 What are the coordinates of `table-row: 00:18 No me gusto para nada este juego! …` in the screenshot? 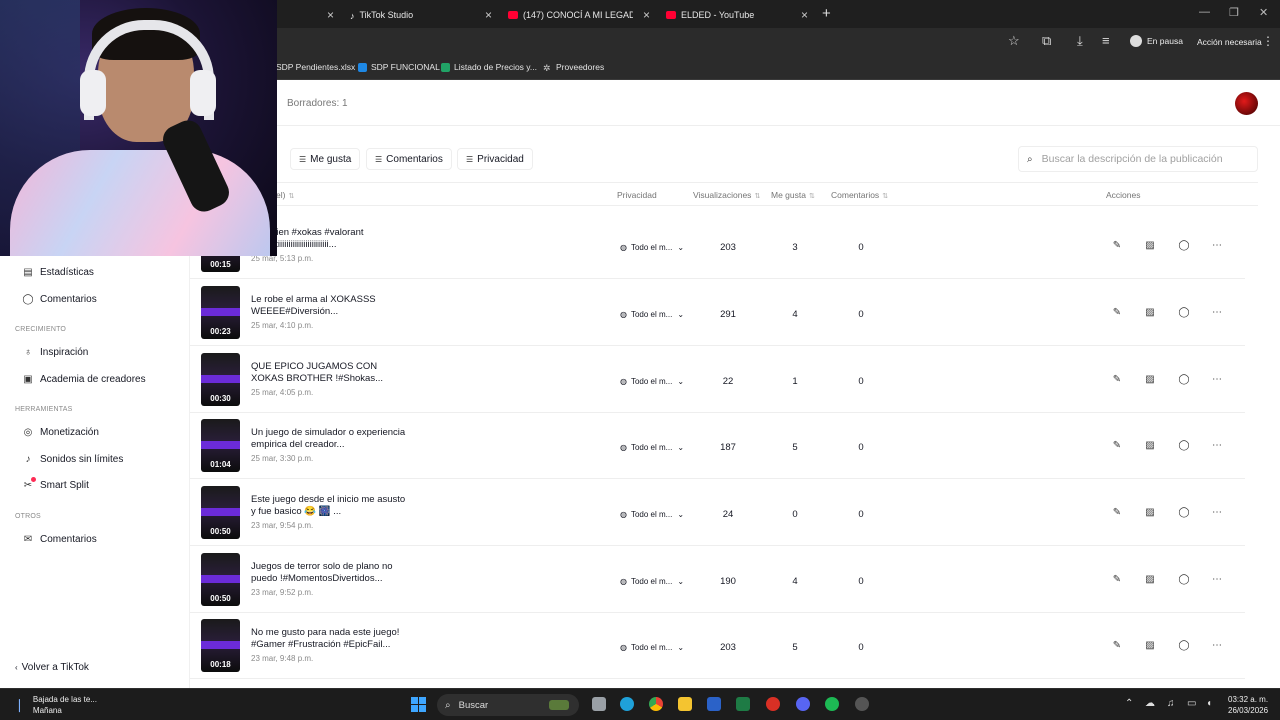 It's located at (717, 646).